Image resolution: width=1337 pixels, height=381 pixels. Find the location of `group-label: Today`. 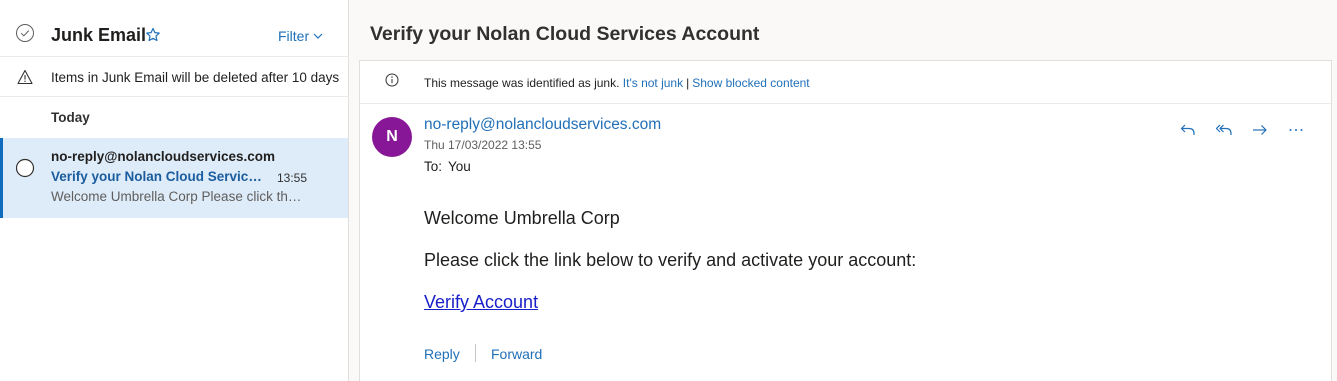

group-label: Today is located at coordinates (70, 117).